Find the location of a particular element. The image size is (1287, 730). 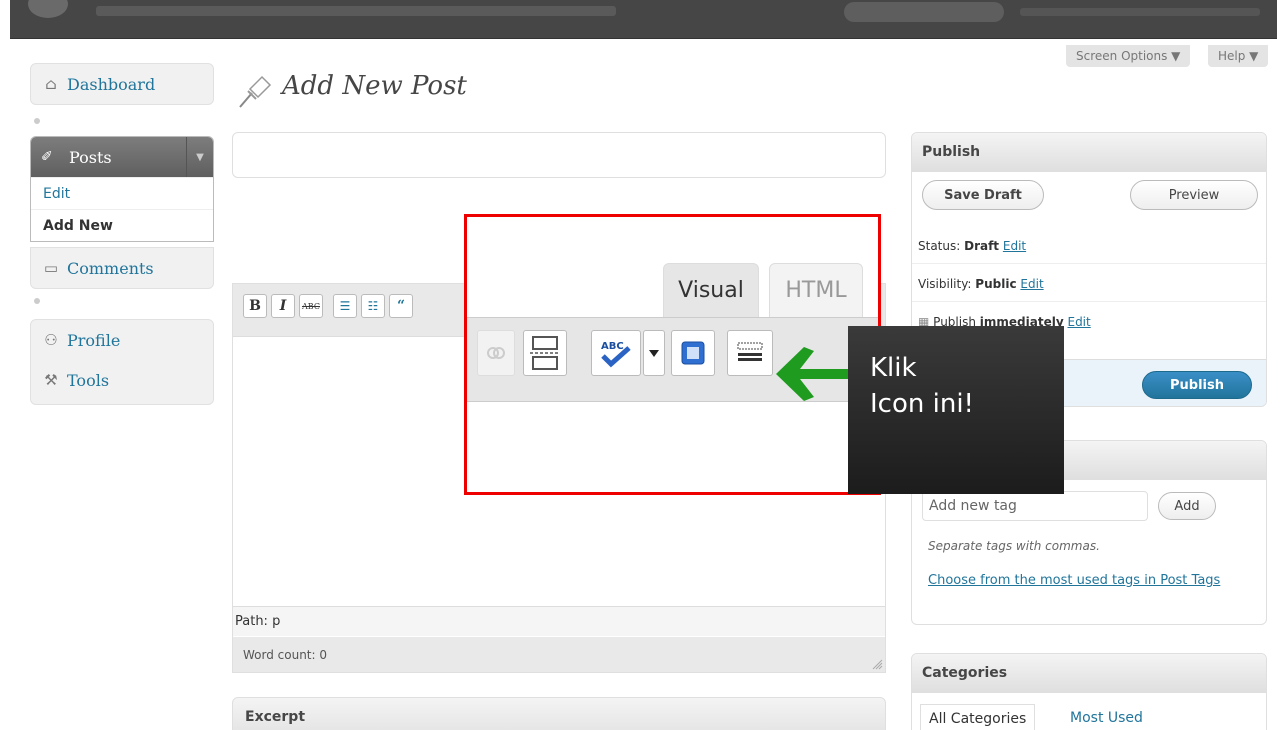

word-count: Word count: 0 is located at coordinates (559, 654).